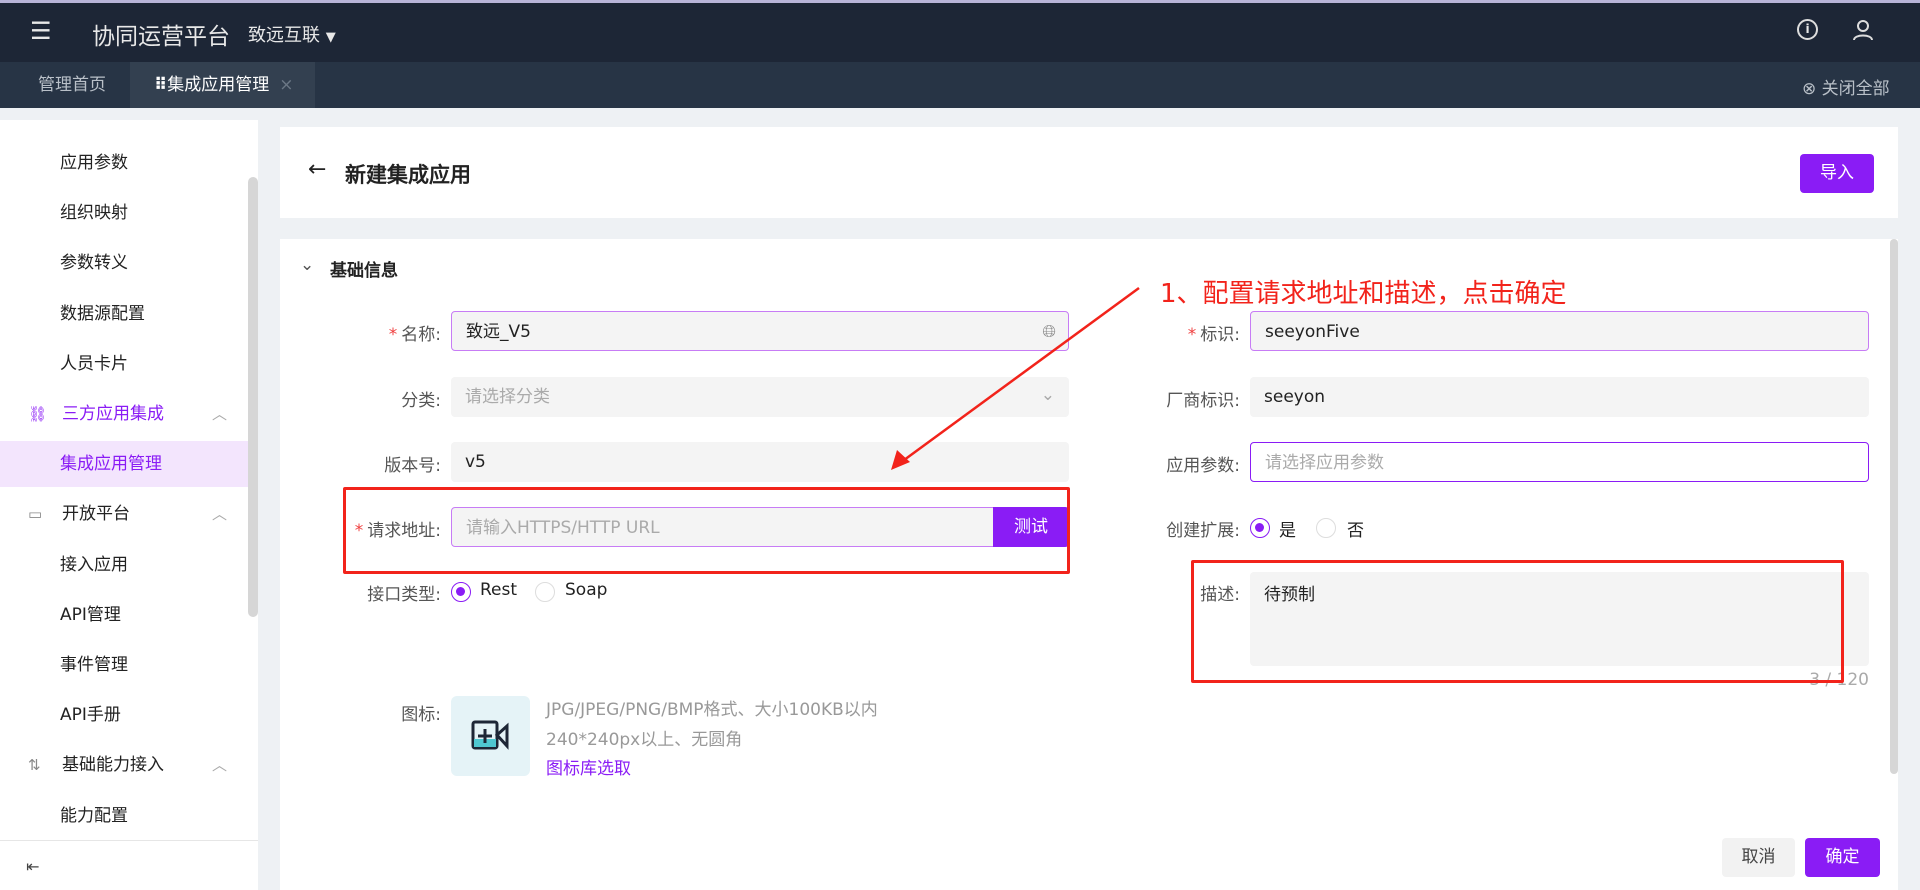  I want to click on info-icon: i, so click(1807, 29).